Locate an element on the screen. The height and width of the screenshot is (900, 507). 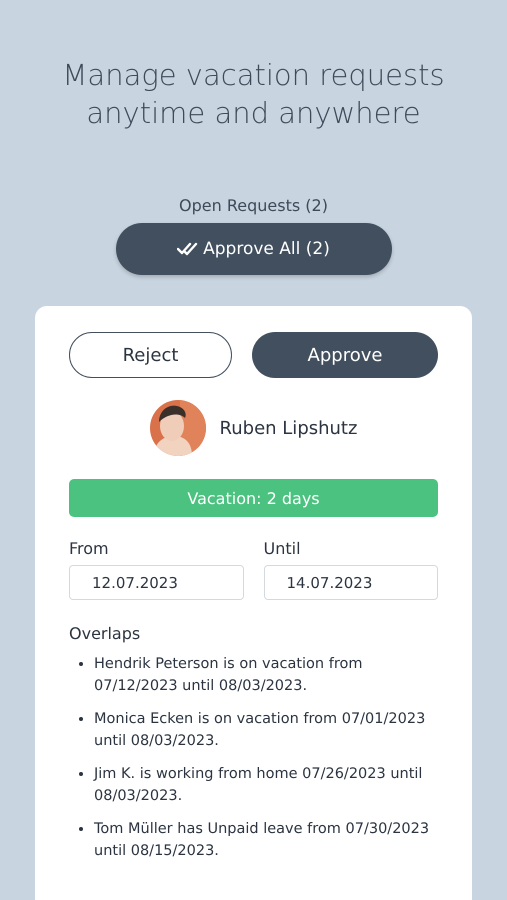
headline: Manage vacation requests anytime and anywhere is located at coordinates (253, 94).